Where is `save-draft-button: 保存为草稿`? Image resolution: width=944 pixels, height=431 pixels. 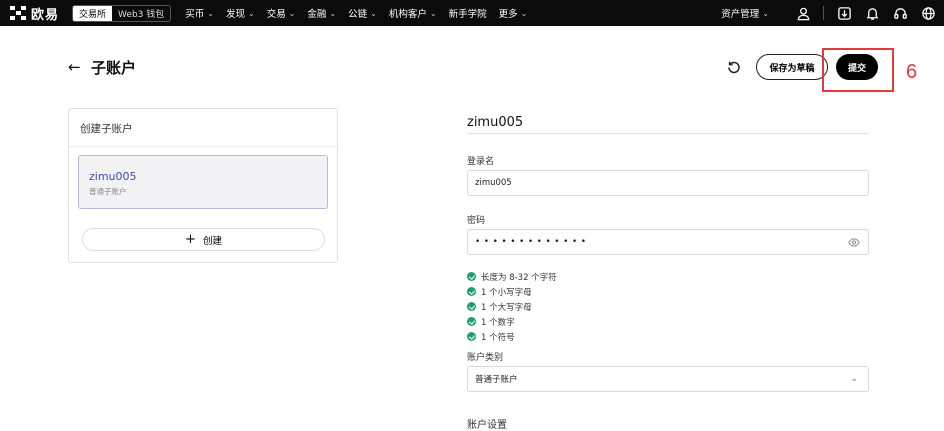 save-draft-button: 保存为草稿 is located at coordinates (792, 67).